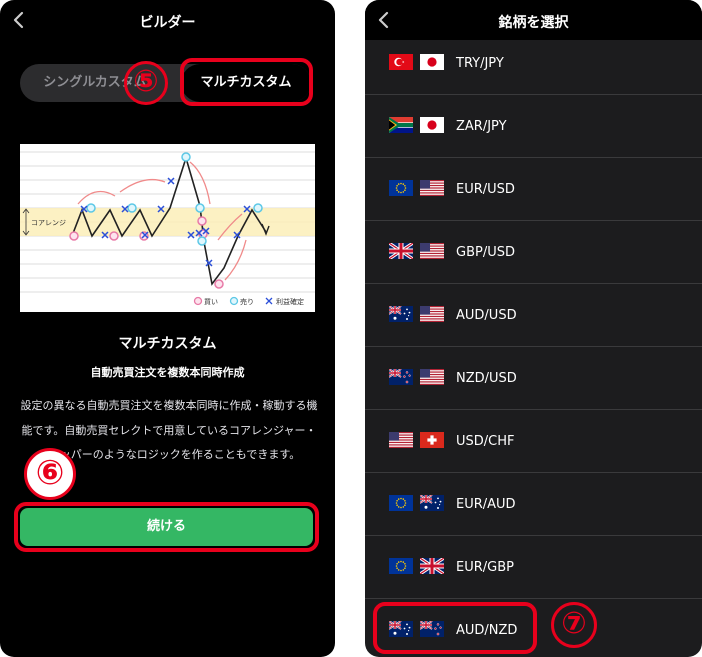 The width and height of the screenshot is (702, 657). I want to click on legend-sell: 売り, so click(247, 301).